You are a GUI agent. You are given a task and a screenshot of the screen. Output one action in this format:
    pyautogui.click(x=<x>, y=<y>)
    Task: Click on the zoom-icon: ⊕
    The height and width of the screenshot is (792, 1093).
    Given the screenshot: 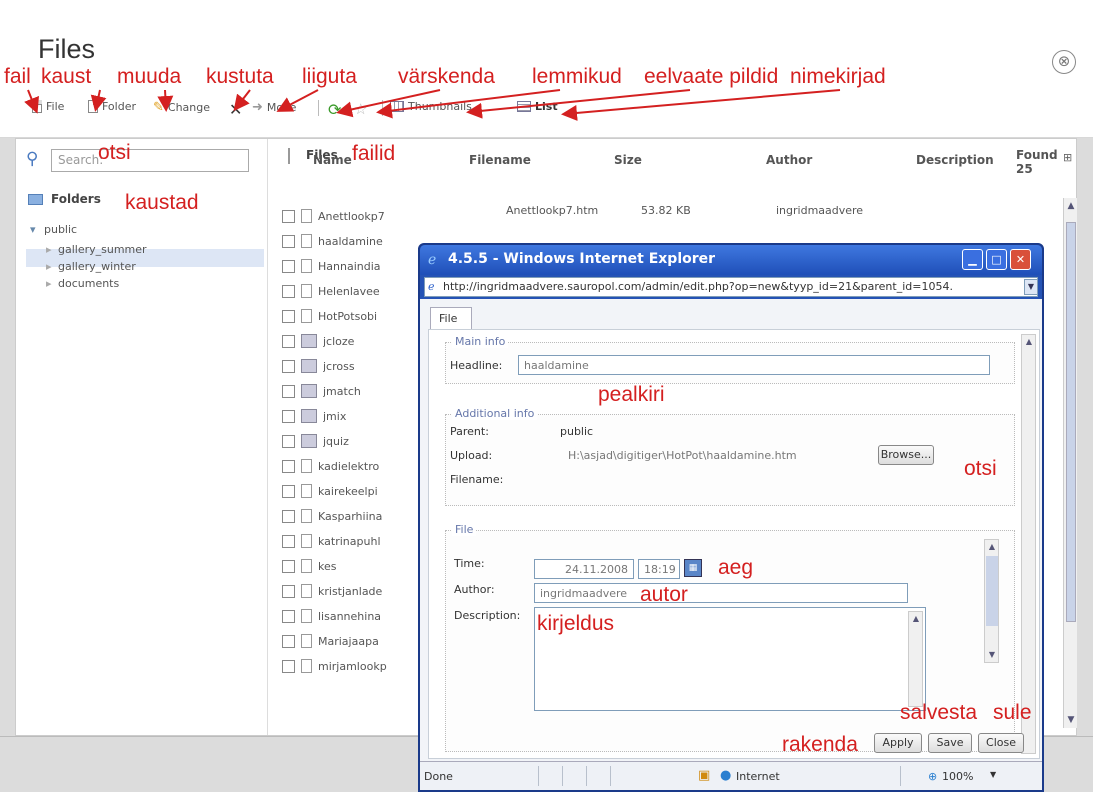 What is the action you would take?
    pyautogui.click(x=932, y=776)
    